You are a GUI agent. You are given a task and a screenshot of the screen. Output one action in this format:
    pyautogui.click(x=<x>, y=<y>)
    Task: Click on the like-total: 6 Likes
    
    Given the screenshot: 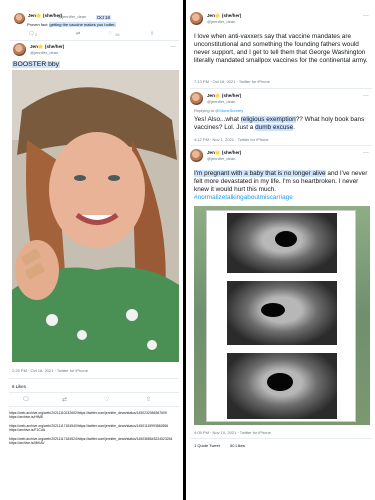 What is the action you would take?
    pyautogui.click(x=19, y=386)
    